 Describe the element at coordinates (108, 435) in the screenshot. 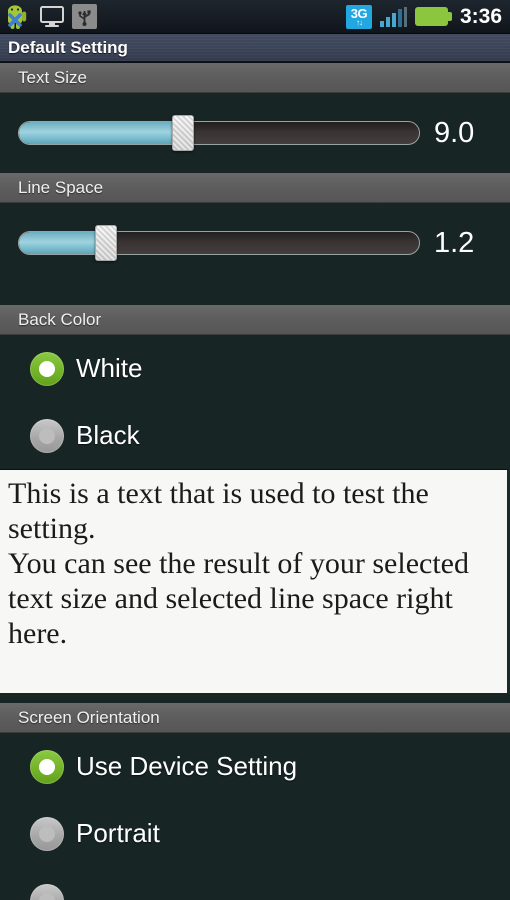

I see `radio-label: Black` at that location.